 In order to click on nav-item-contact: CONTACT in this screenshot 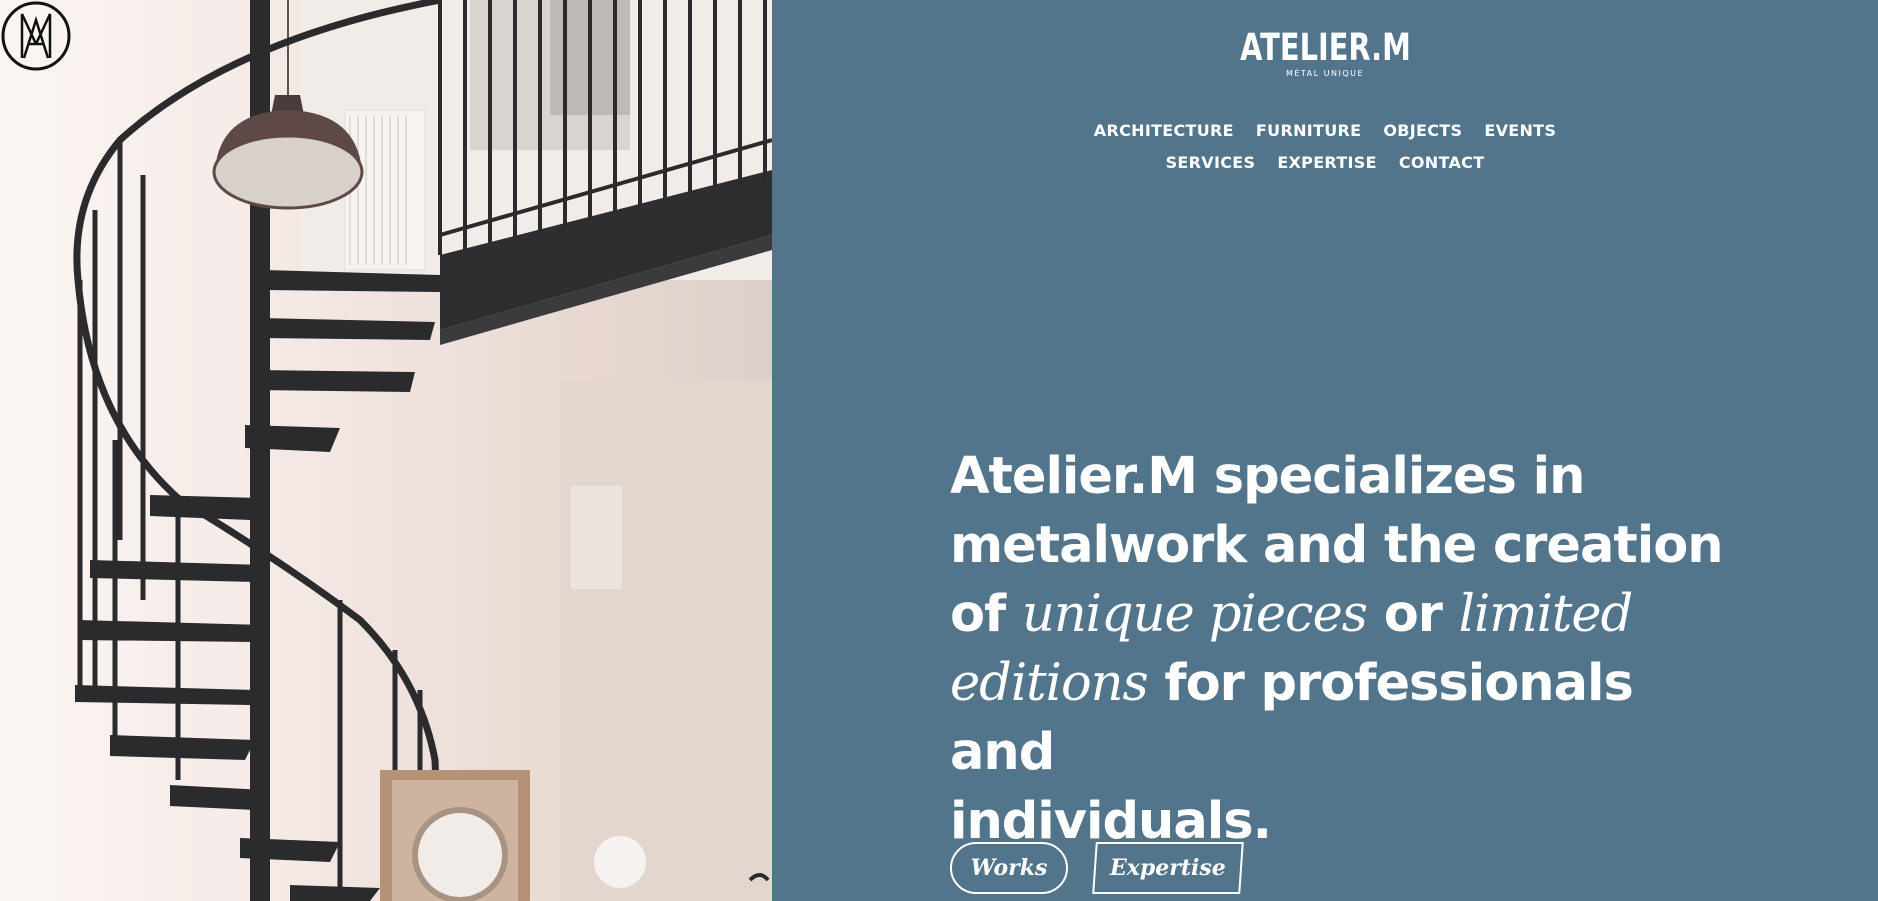, I will do `click(1442, 162)`.